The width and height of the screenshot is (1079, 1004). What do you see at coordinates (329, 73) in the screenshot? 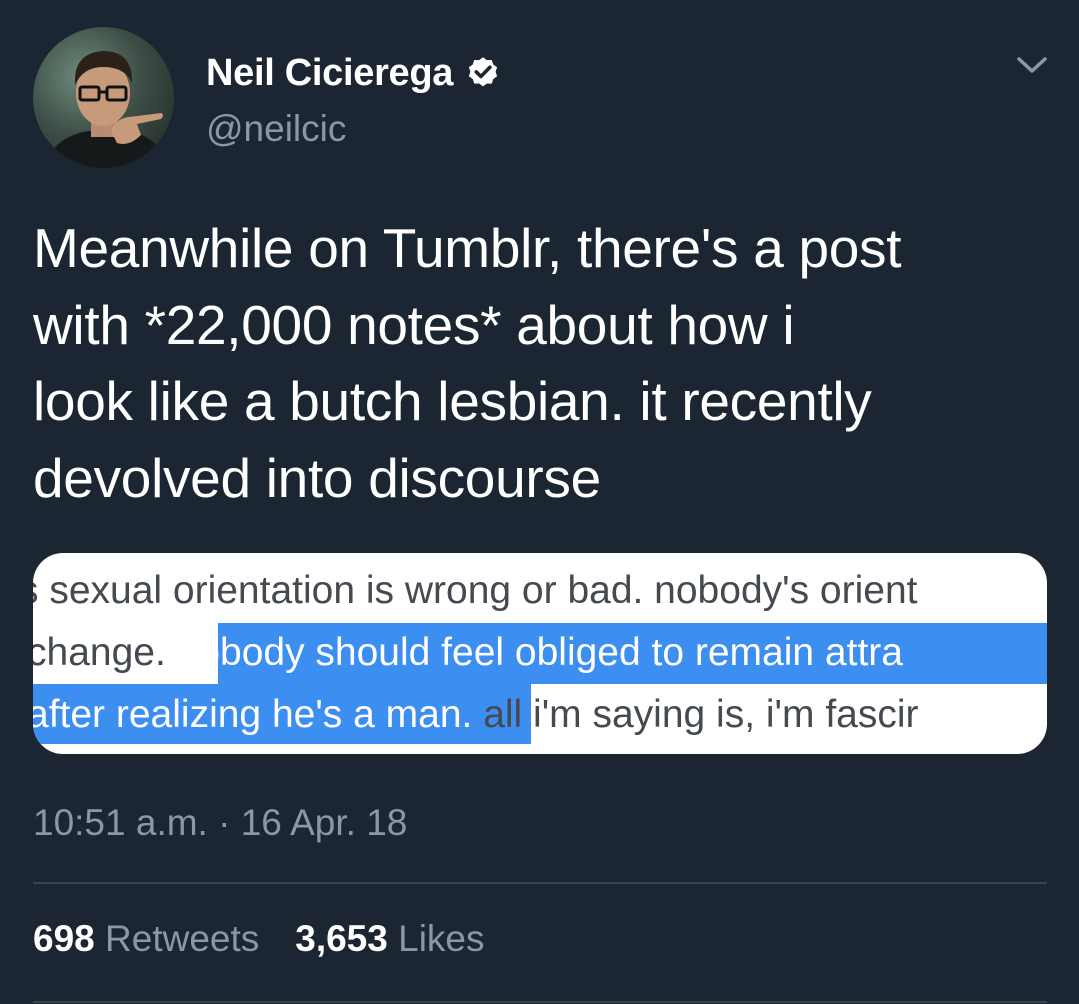
I see `author-display-name: Neil Cicierega` at bounding box center [329, 73].